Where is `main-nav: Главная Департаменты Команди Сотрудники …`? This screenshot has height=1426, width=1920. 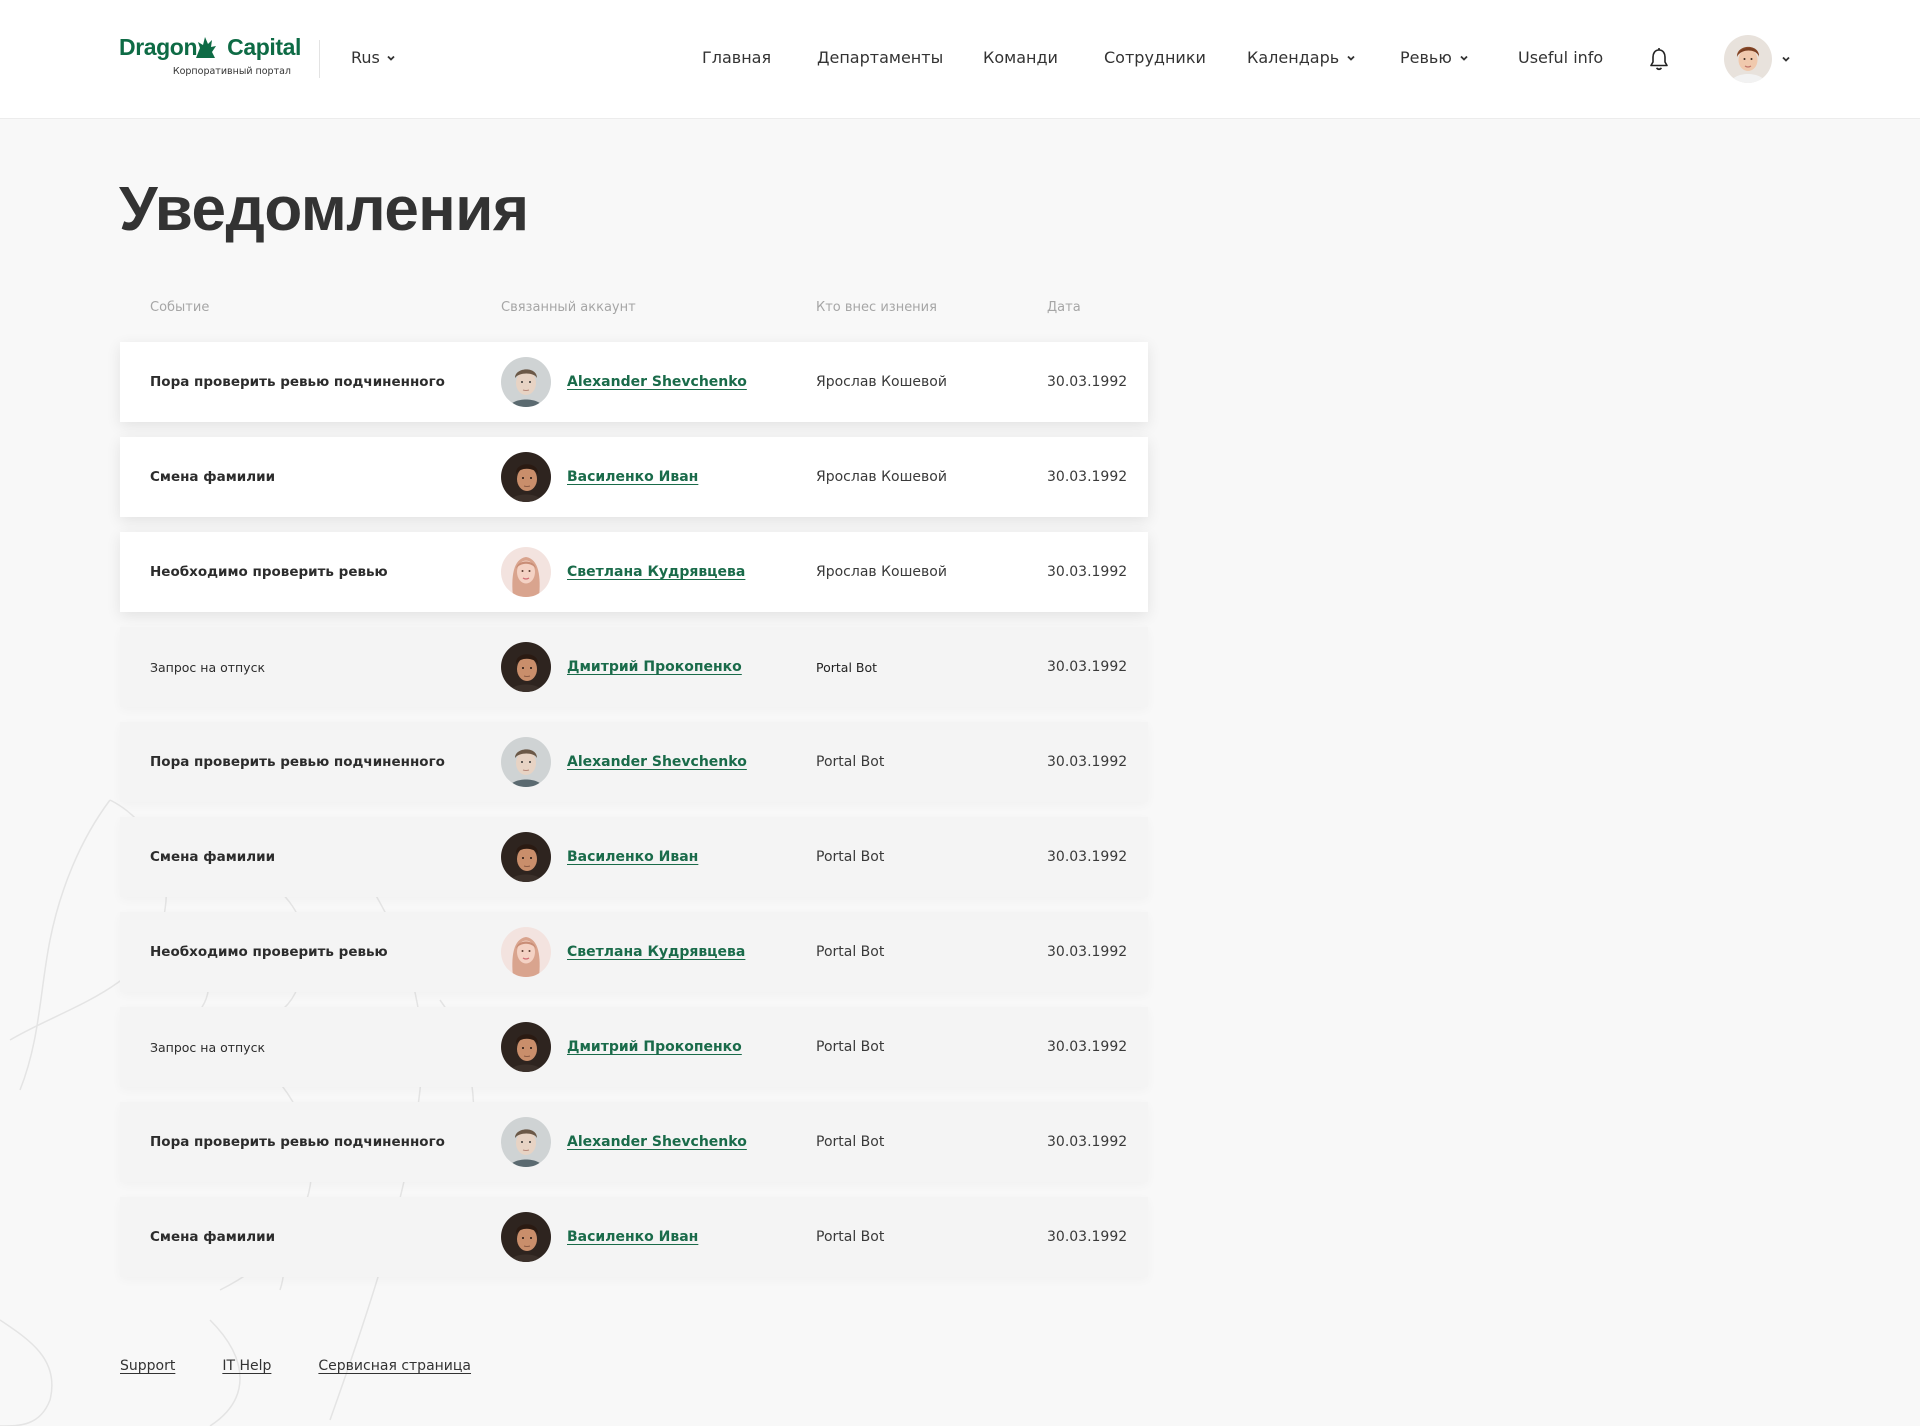 main-nav: Главная Департаменты Команди Сотрудники … is located at coordinates (960, 60).